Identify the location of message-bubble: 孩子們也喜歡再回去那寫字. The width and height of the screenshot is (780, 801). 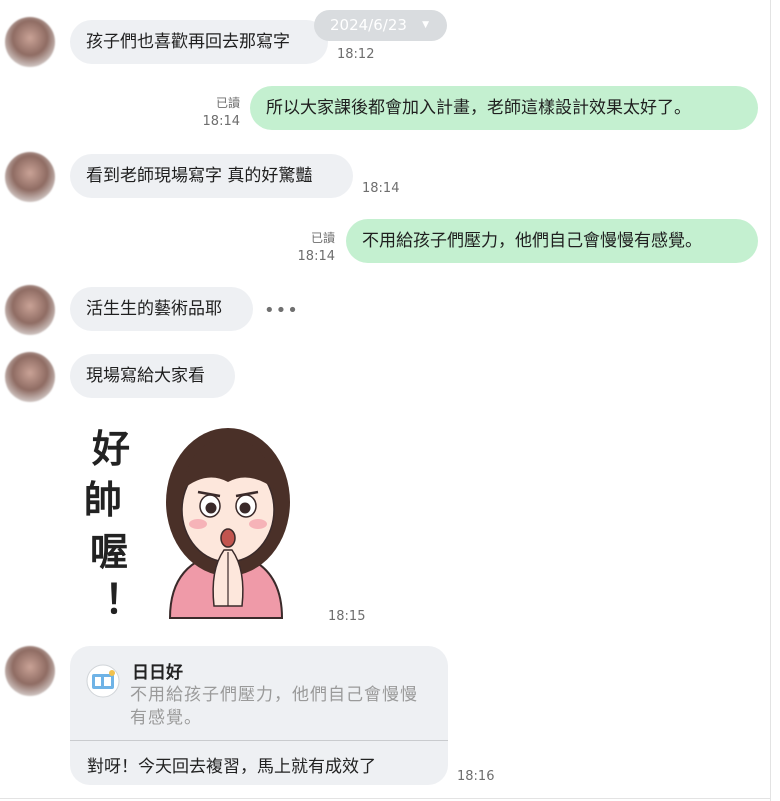
(199, 42).